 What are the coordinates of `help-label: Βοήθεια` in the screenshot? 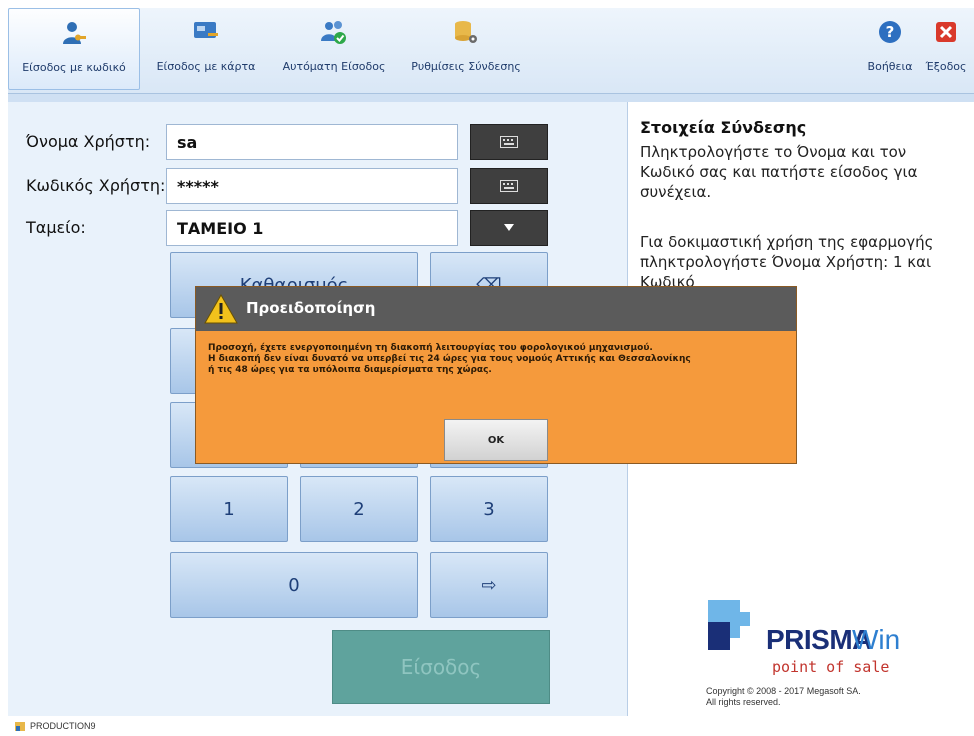 It's located at (890, 66).